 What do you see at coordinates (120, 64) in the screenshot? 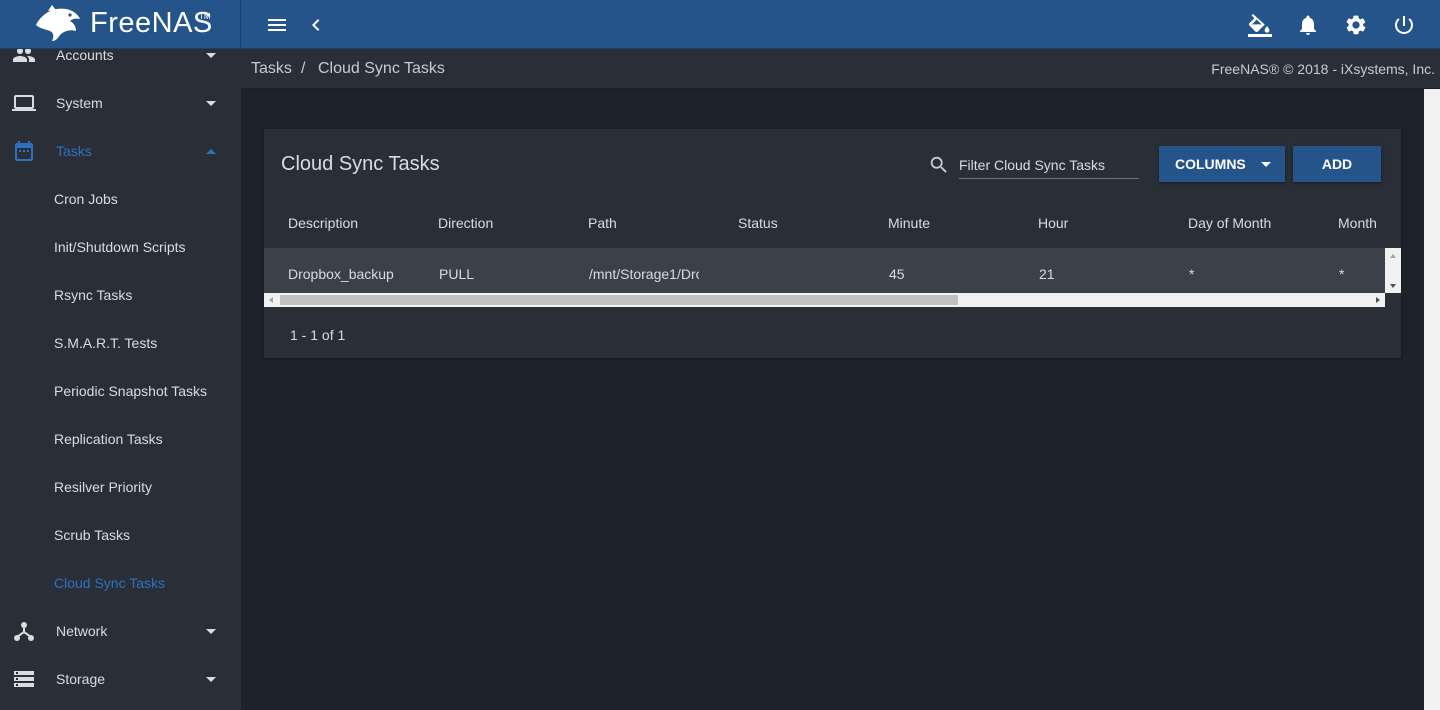
I see `sidebar-item-accounts: Accounts` at bounding box center [120, 64].